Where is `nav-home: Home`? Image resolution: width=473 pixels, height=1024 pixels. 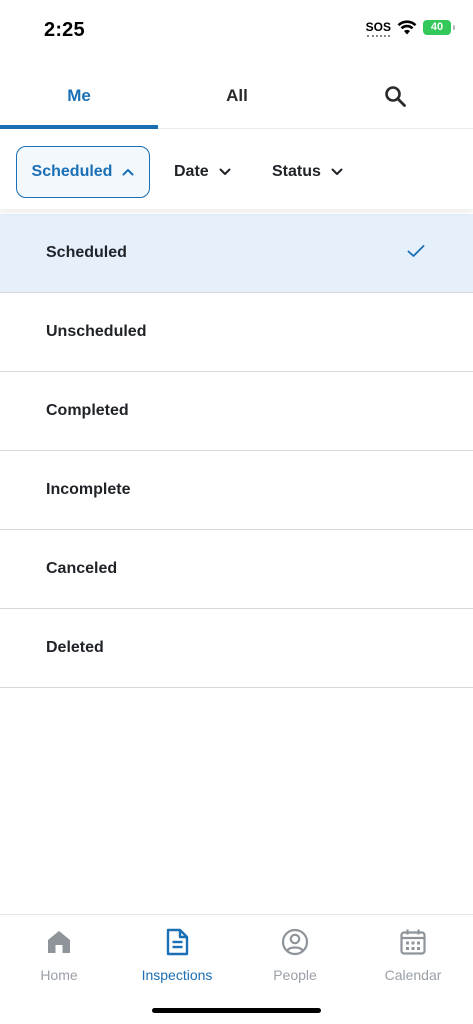
nav-home: Home is located at coordinates (59, 955).